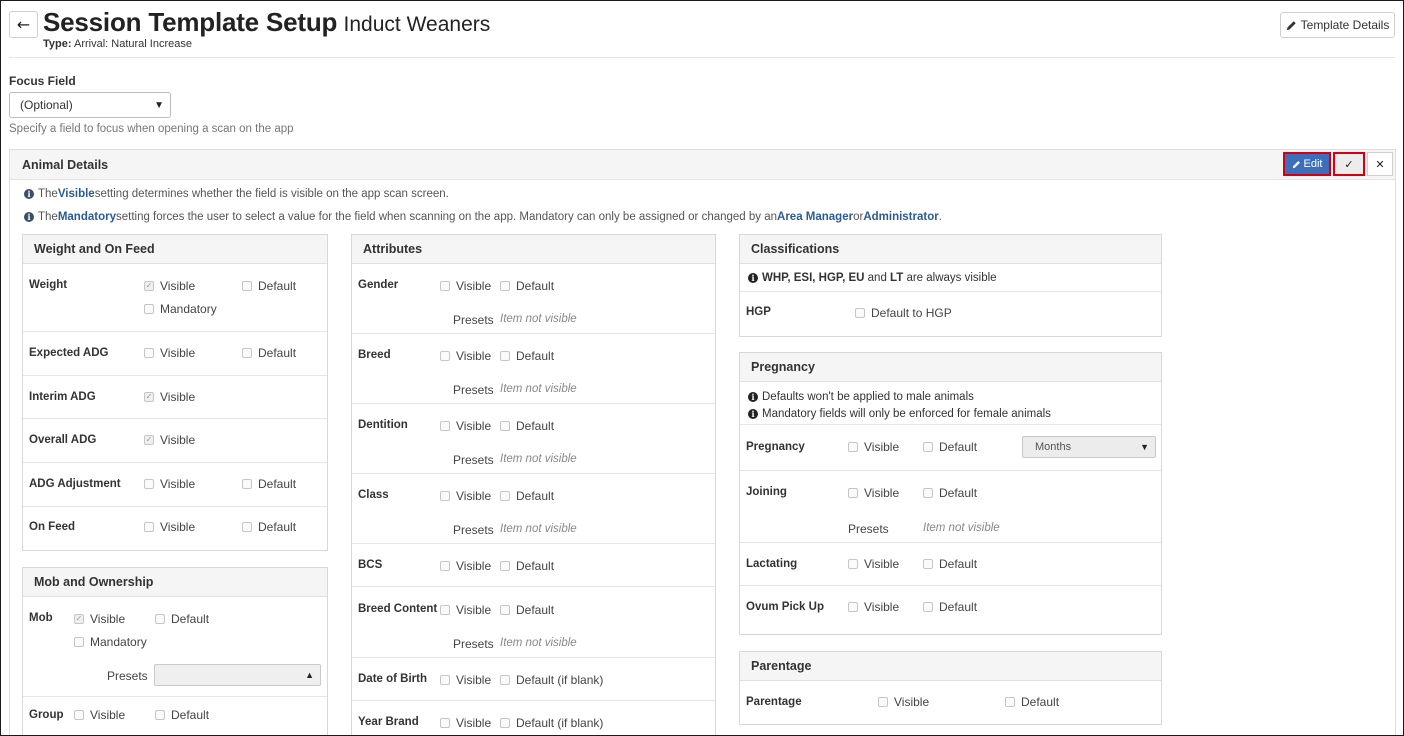 This screenshot has height=736, width=1404. I want to click on joining-visible-checkbox: Visible, so click(873, 493).